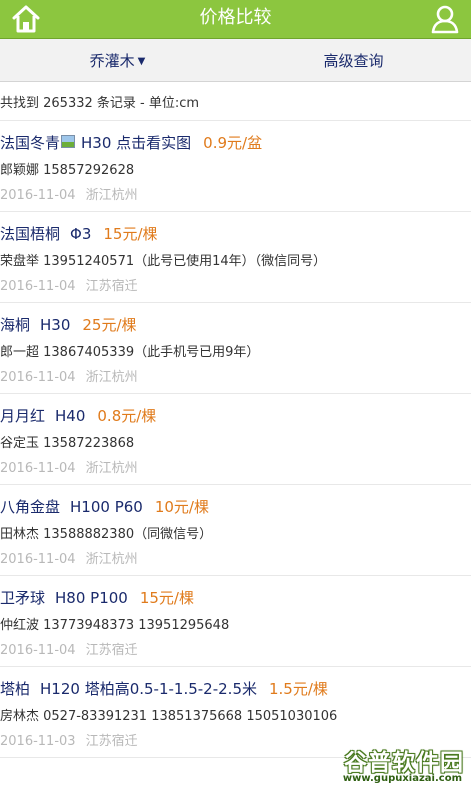 This screenshot has height=794, width=471. Describe the element at coordinates (38, 741) in the screenshot. I see `item-date: 2016-11-03` at that location.